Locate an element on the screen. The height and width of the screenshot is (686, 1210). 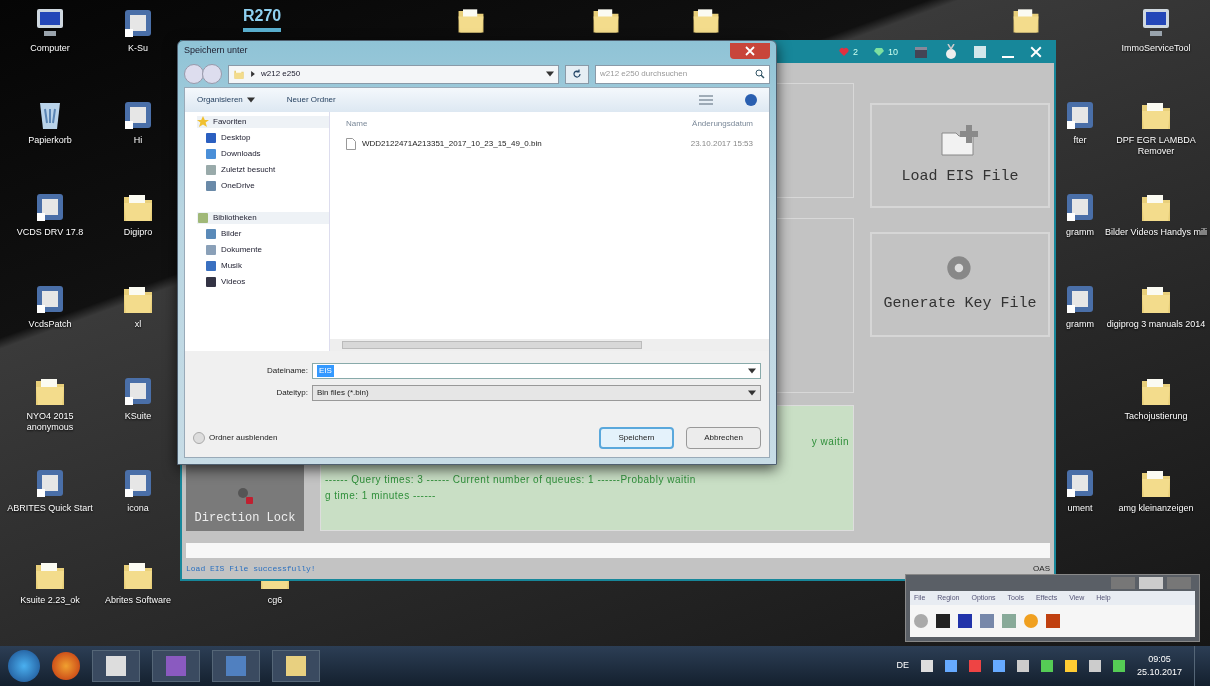
field-label: Dateityp: is located at coordinates (291, 393).